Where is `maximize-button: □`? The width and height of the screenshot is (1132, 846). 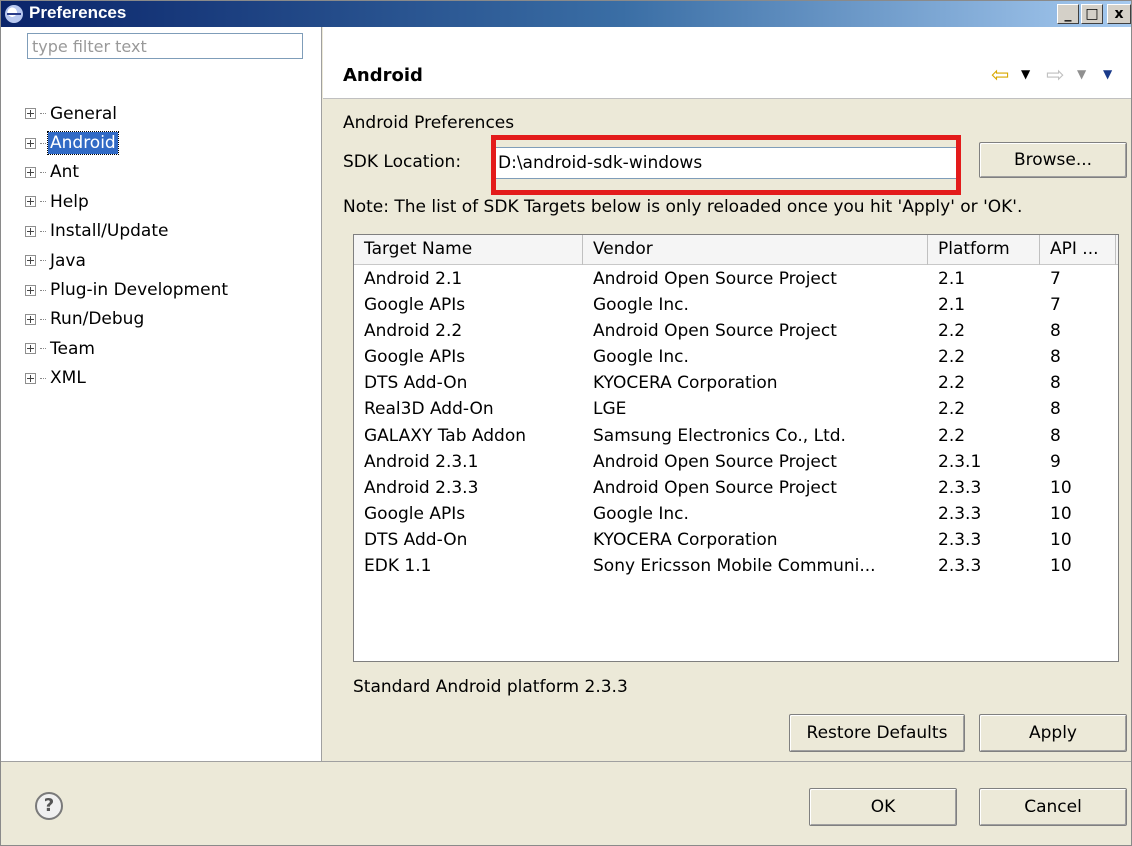
maximize-button: □ is located at coordinates (1092, 14).